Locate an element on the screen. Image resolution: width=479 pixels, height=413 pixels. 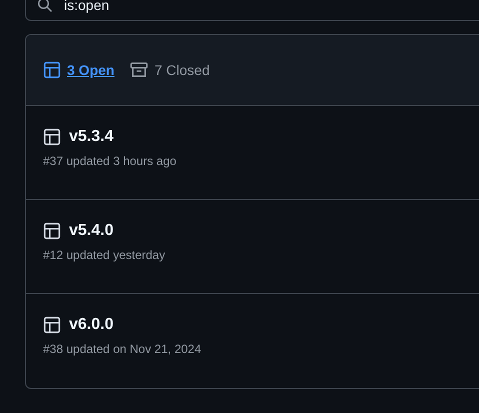
filter-tab: 7 Closed is located at coordinates (170, 70).